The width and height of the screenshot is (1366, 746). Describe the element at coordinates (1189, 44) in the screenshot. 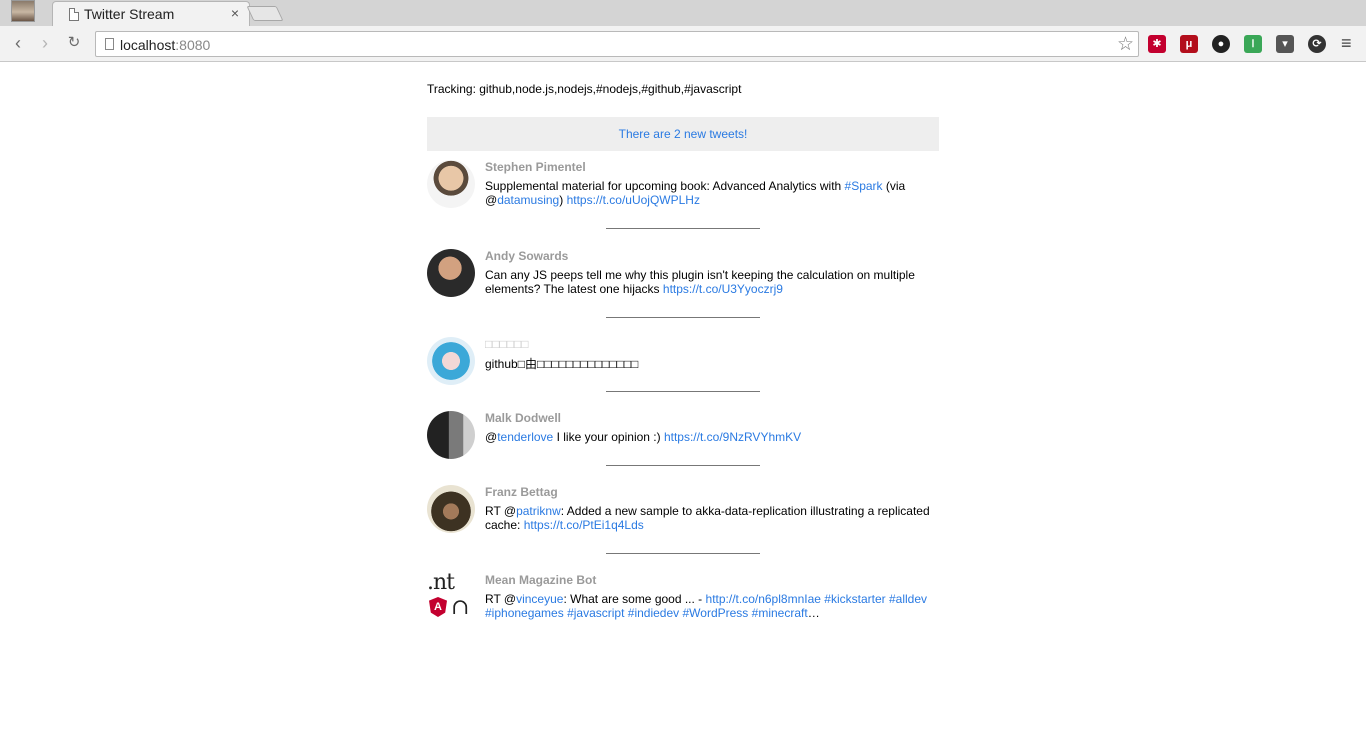

I see `utorrent-icon: μ` at that location.